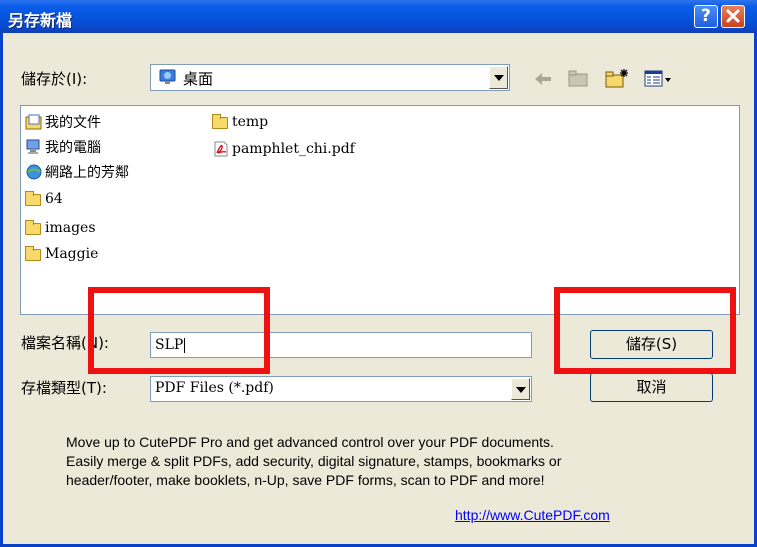  What do you see at coordinates (63, 122) in the screenshot?
I see `list-item: 我的文件` at bounding box center [63, 122].